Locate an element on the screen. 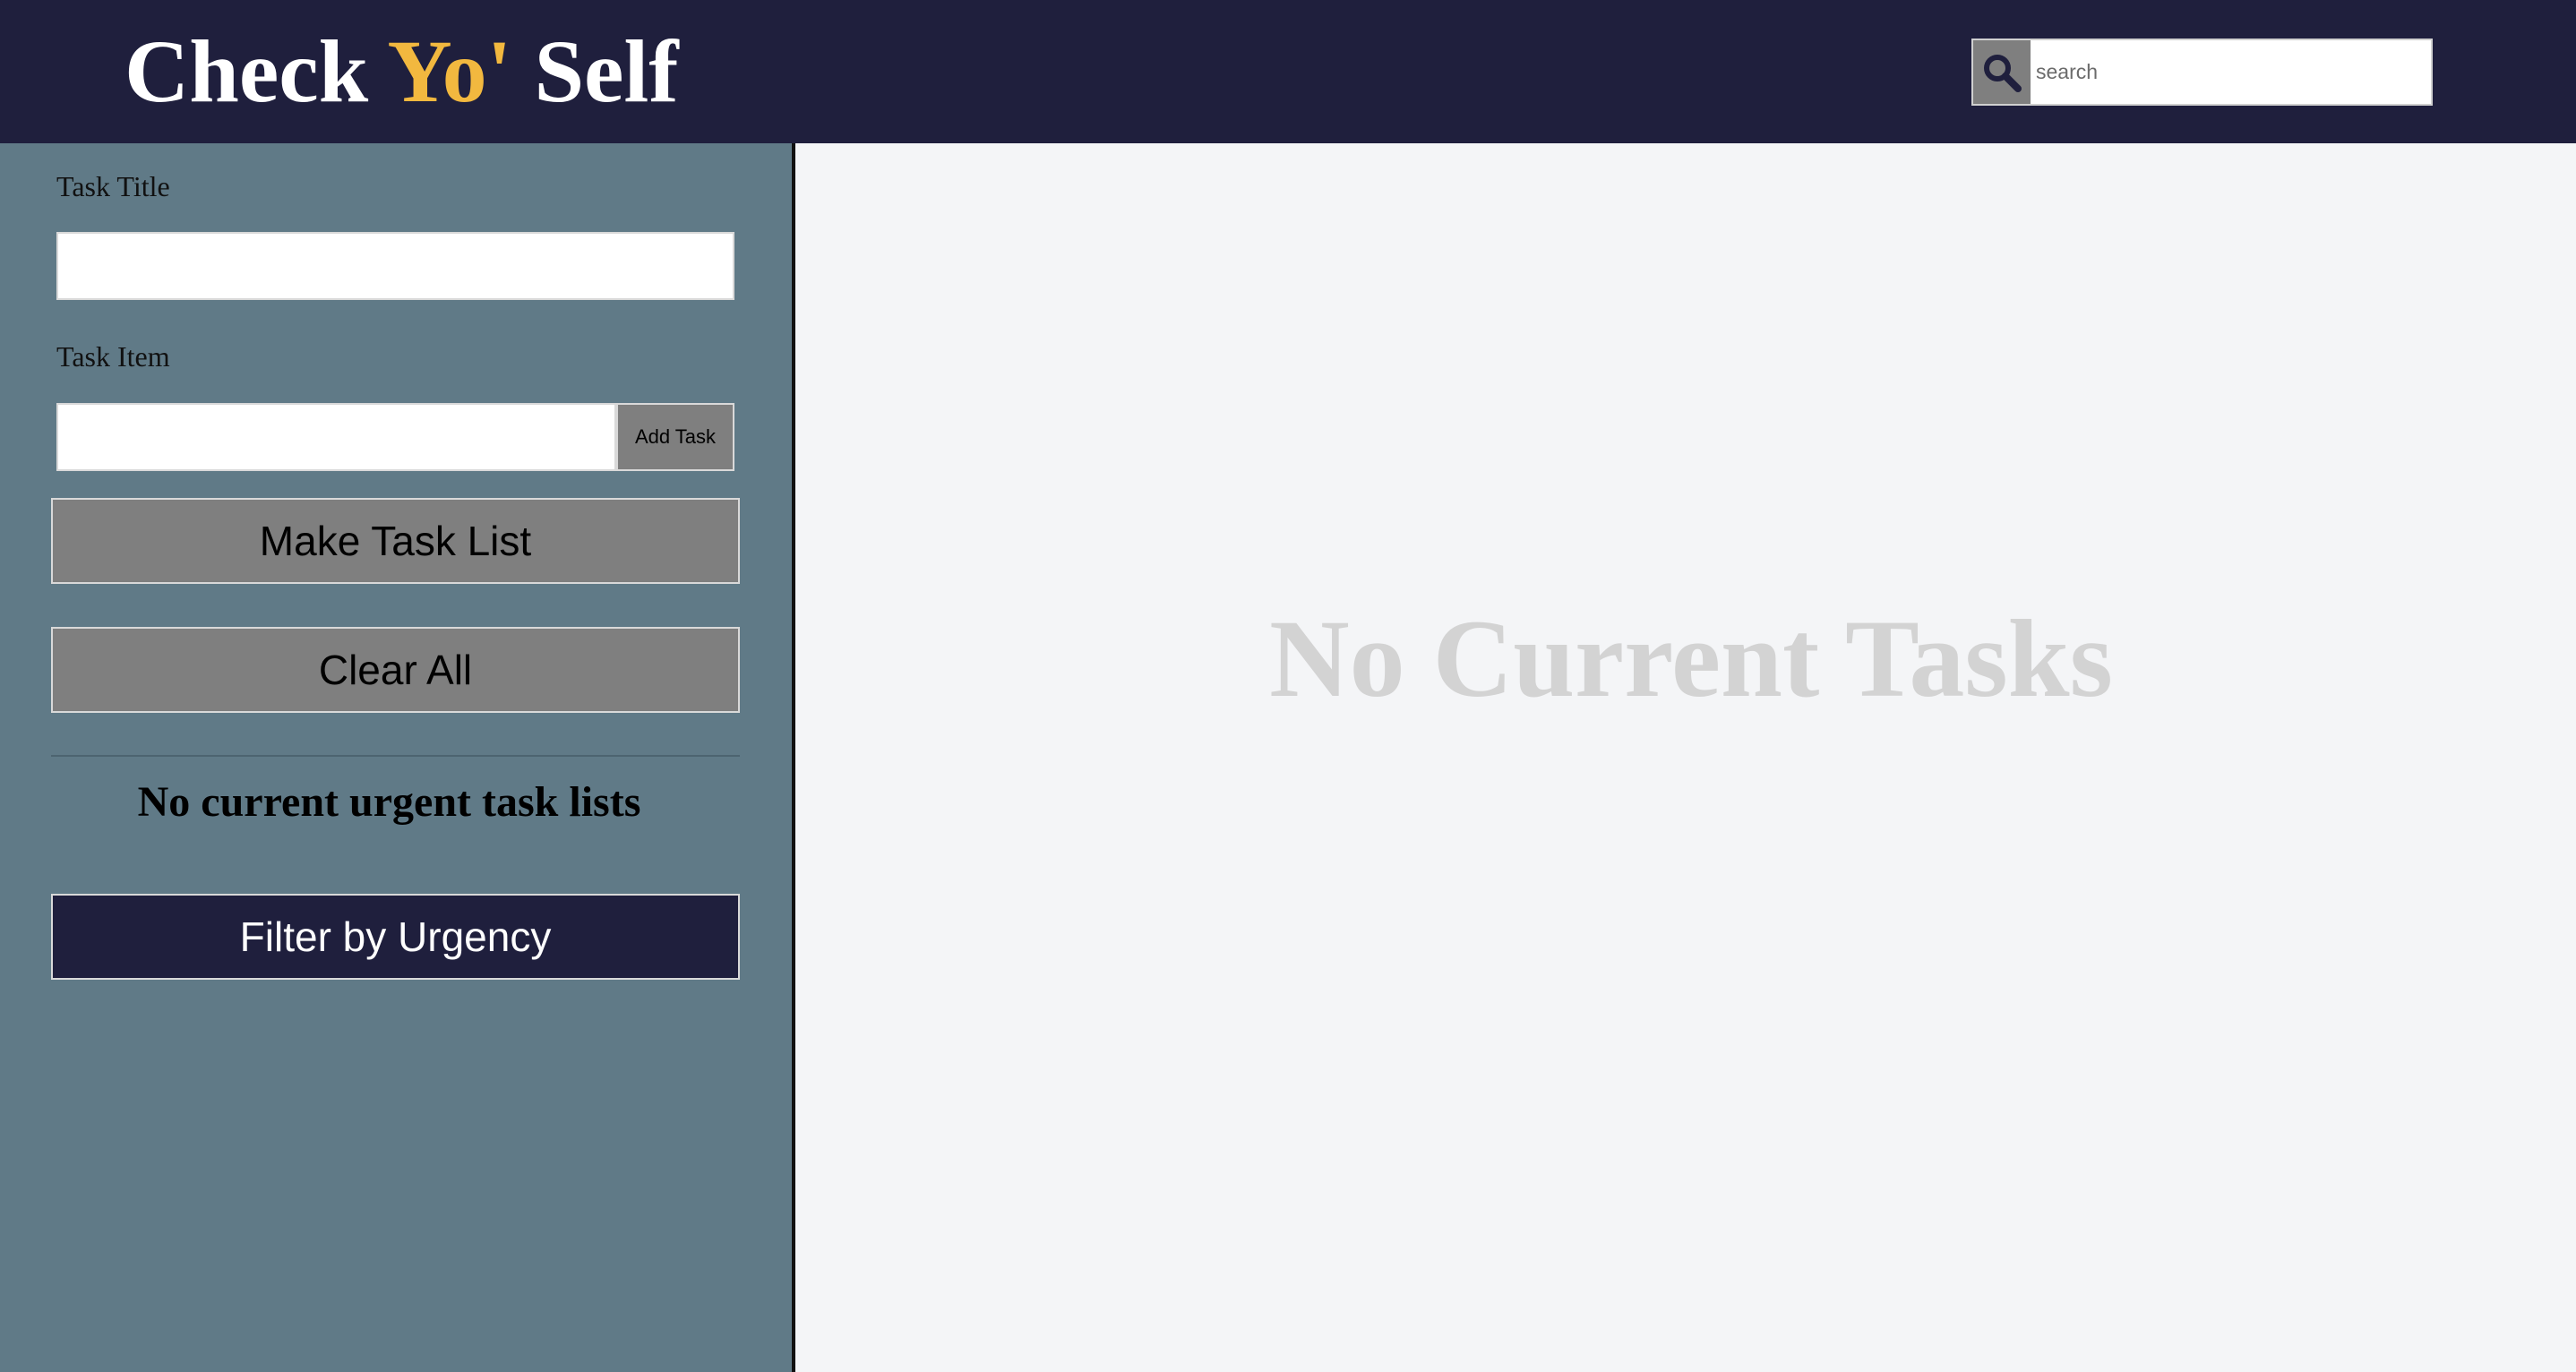 Image resolution: width=2576 pixels, height=1372 pixels. search-button is located at coordinates (2002, 72).